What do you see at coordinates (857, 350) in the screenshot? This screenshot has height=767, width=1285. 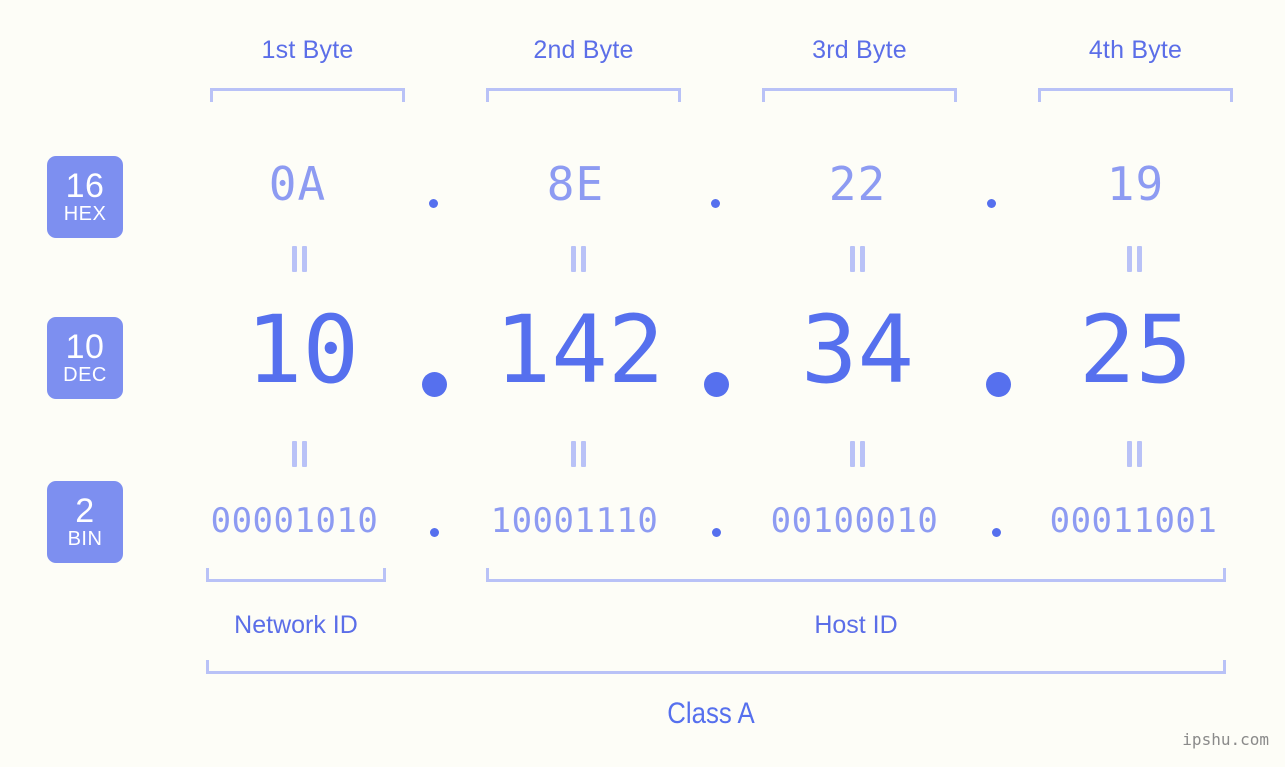 I see `dec-byte-3: 34` at bounding box center [857, 350].